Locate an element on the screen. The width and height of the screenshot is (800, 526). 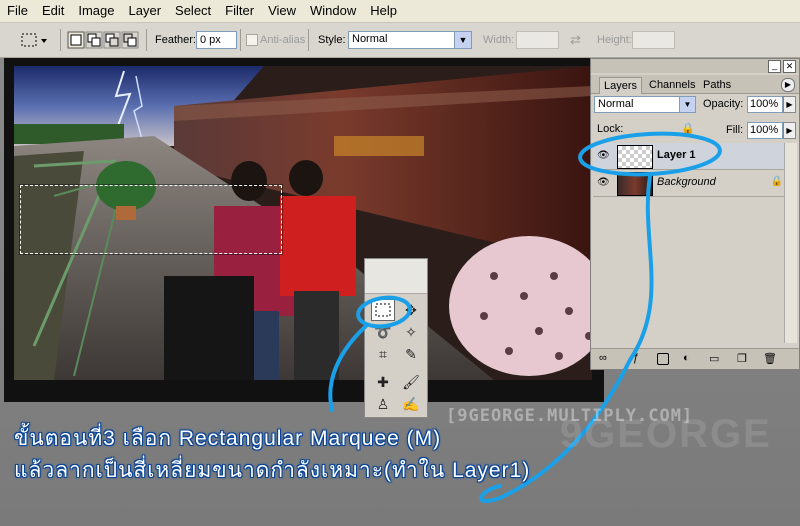
rectangular-marquee-icon is located at coordinates (383, 310).